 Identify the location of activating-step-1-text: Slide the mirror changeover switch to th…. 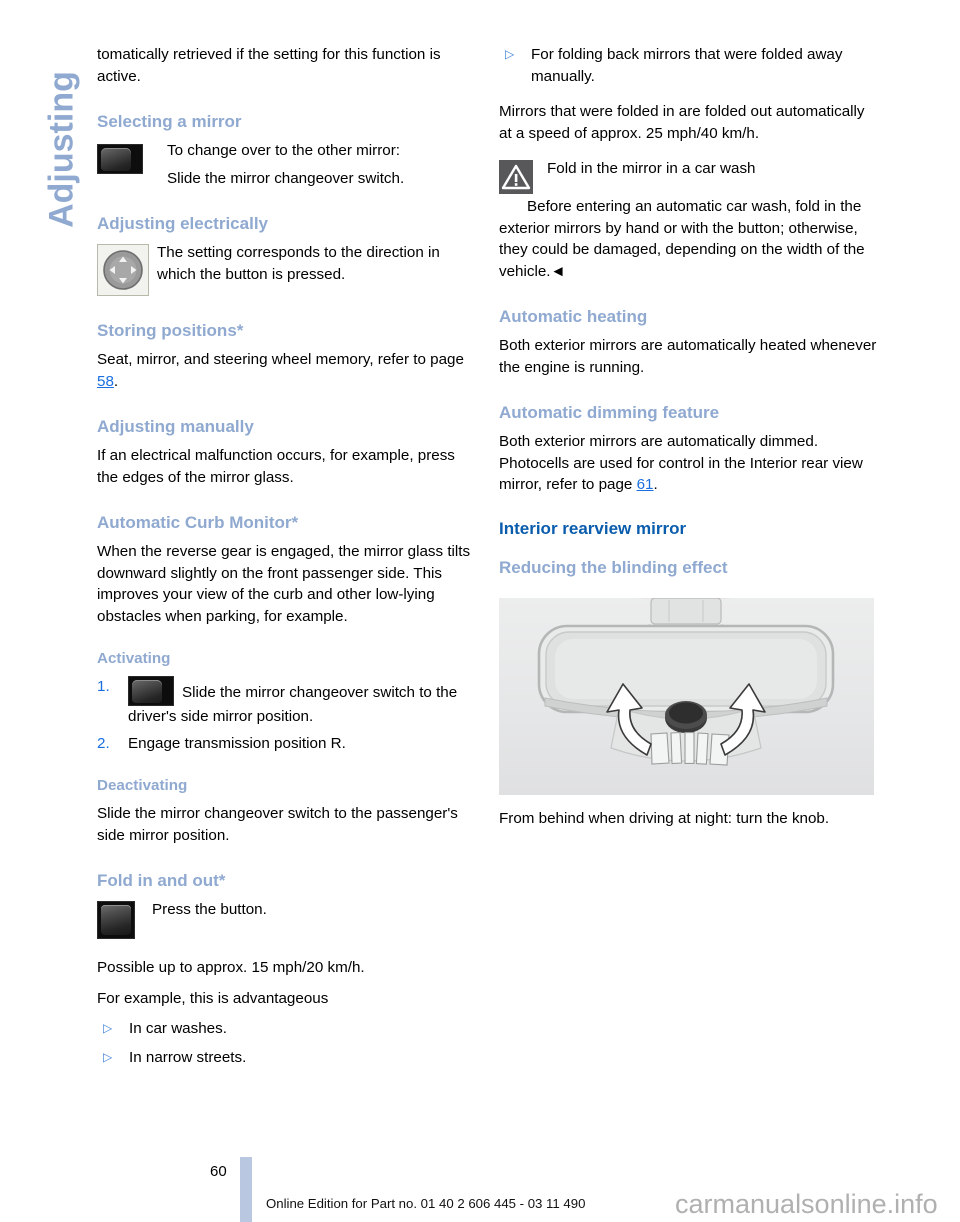
(293, 704).